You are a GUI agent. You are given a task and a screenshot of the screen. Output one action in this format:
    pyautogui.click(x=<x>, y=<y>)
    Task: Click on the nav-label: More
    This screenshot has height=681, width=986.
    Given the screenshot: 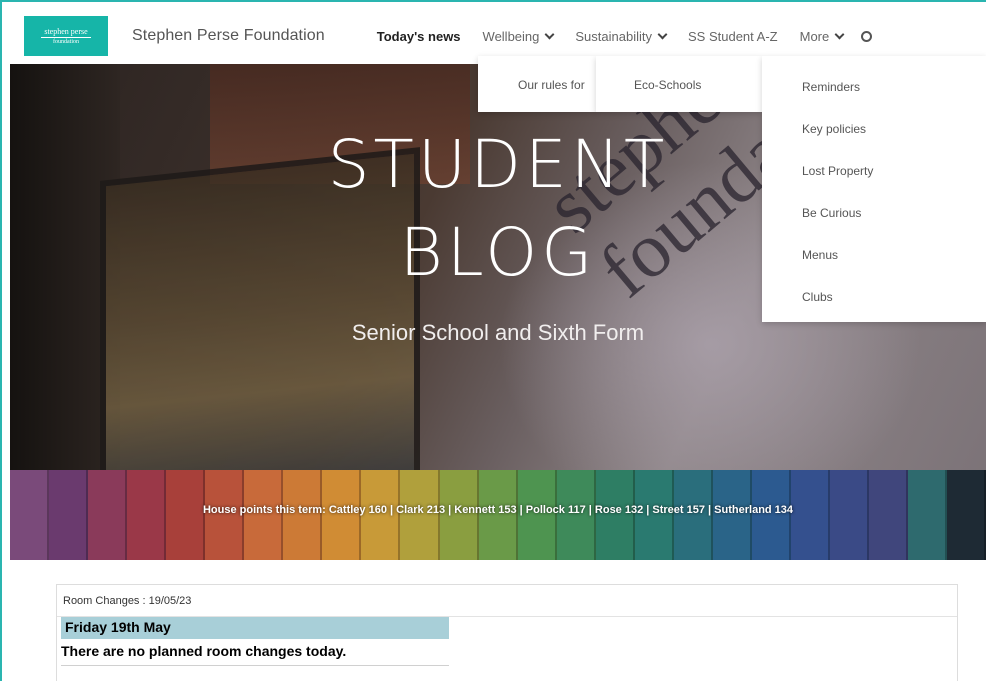 What is the action you would take?
    pyautogui.click(x=814, y=36)
    